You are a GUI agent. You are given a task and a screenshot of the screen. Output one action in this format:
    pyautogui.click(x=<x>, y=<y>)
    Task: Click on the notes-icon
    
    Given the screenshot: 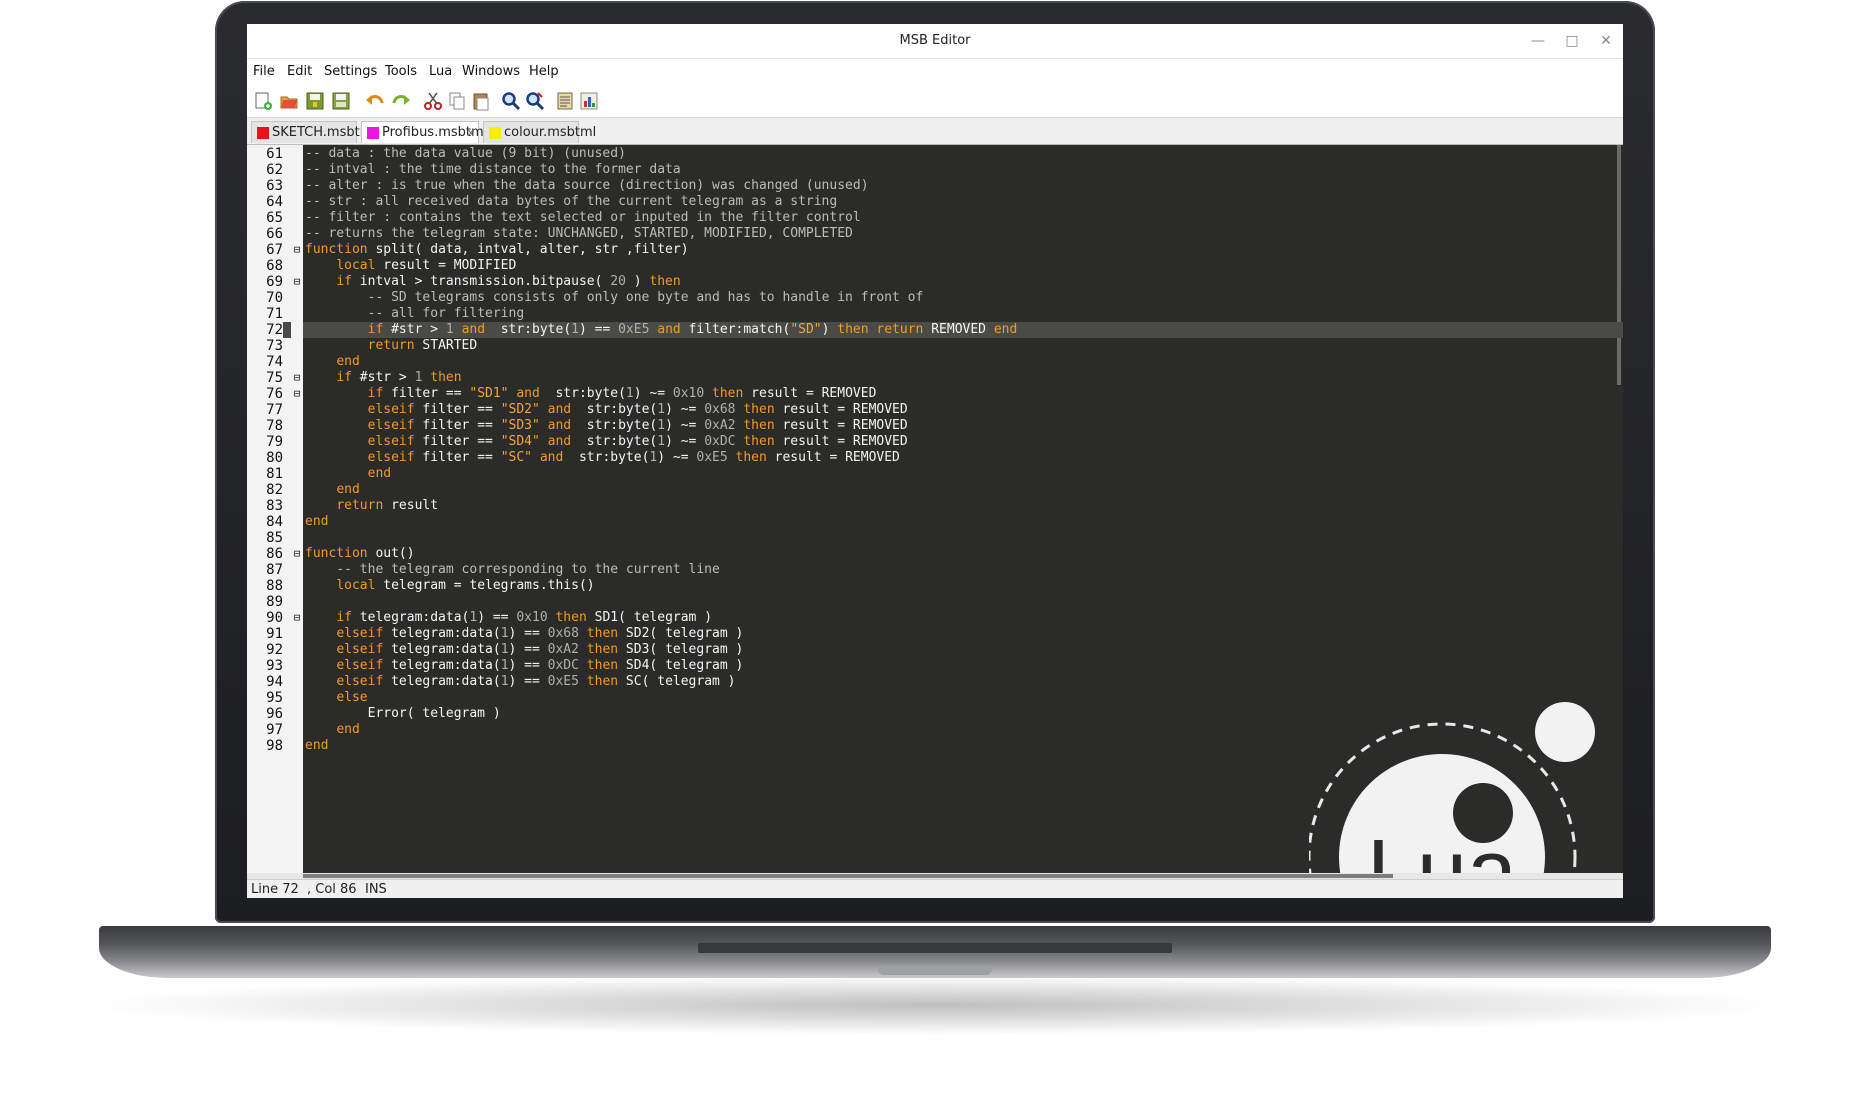 What is the action you would take?
    pyautogui.click(x=565, y=101)
    